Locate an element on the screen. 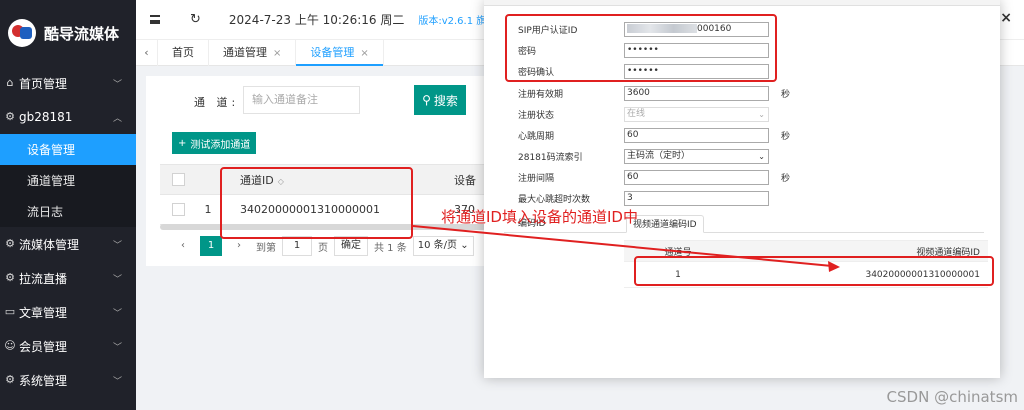 This screenshot has height=410, width=1024. live-icon: ⚙ is located at coordinates (10, 277).